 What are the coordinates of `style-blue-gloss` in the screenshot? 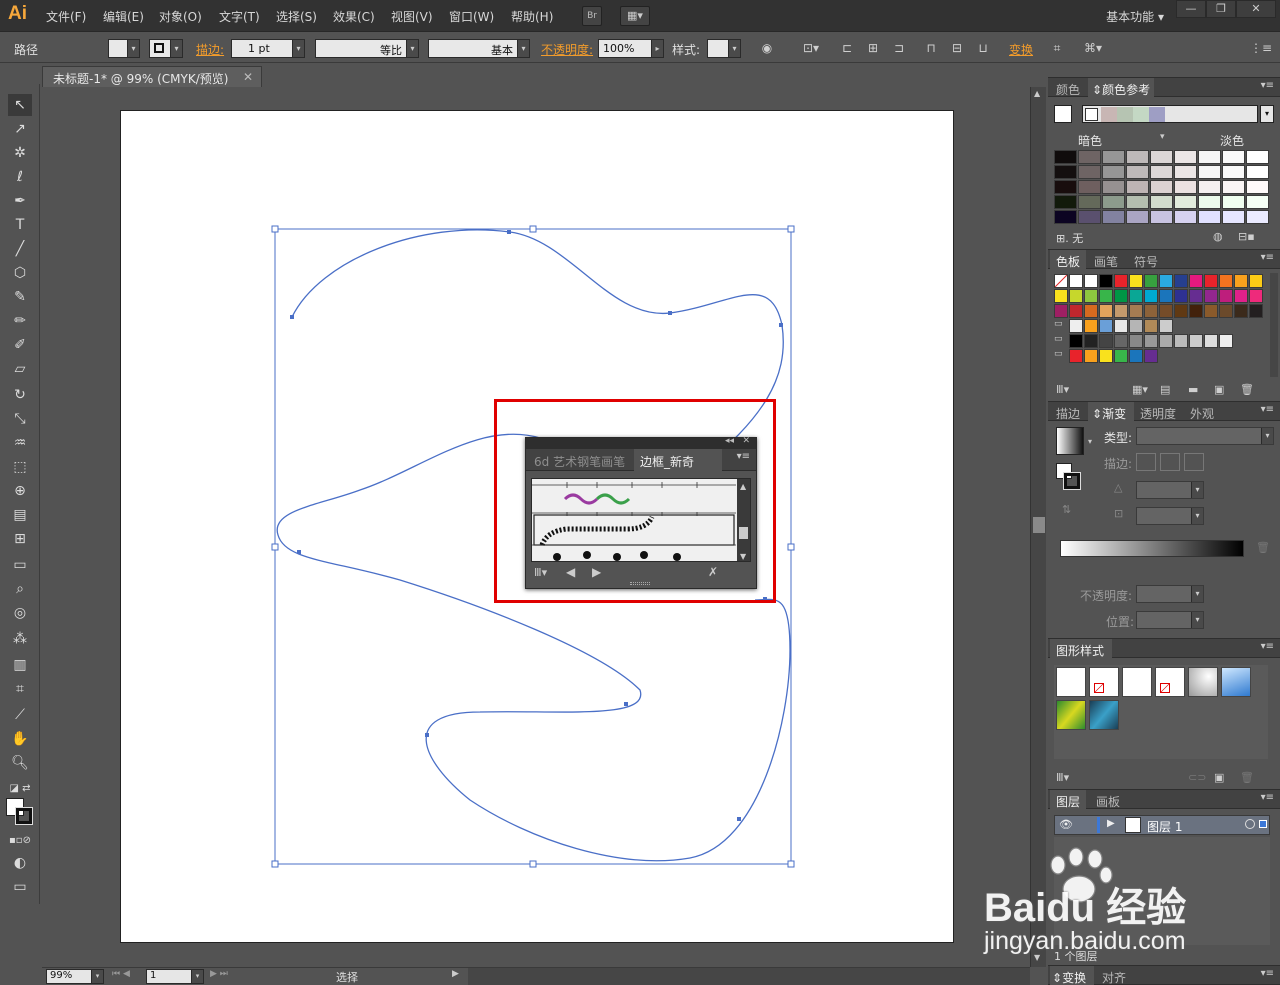 It's located at (1236, 682).